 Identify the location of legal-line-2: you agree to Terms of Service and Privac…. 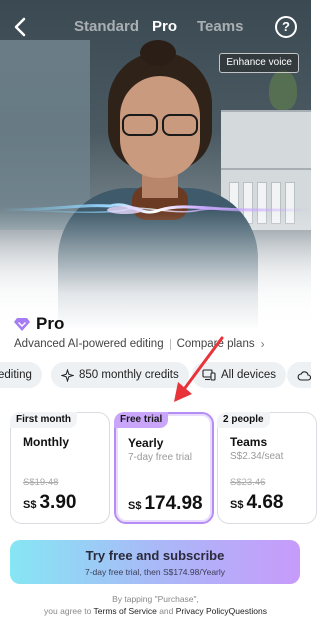
(155, 611).